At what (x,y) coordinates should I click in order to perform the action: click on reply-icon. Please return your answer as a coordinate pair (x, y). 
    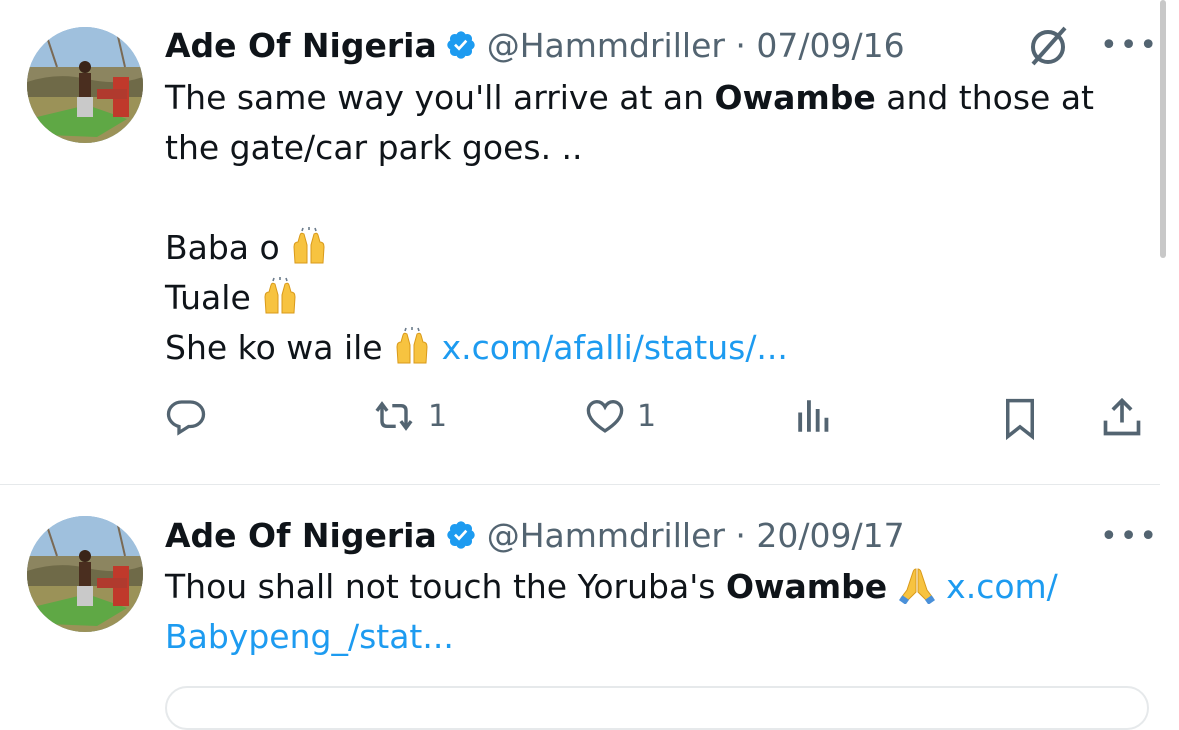
    Looking at the image, I should click on (186, 418).